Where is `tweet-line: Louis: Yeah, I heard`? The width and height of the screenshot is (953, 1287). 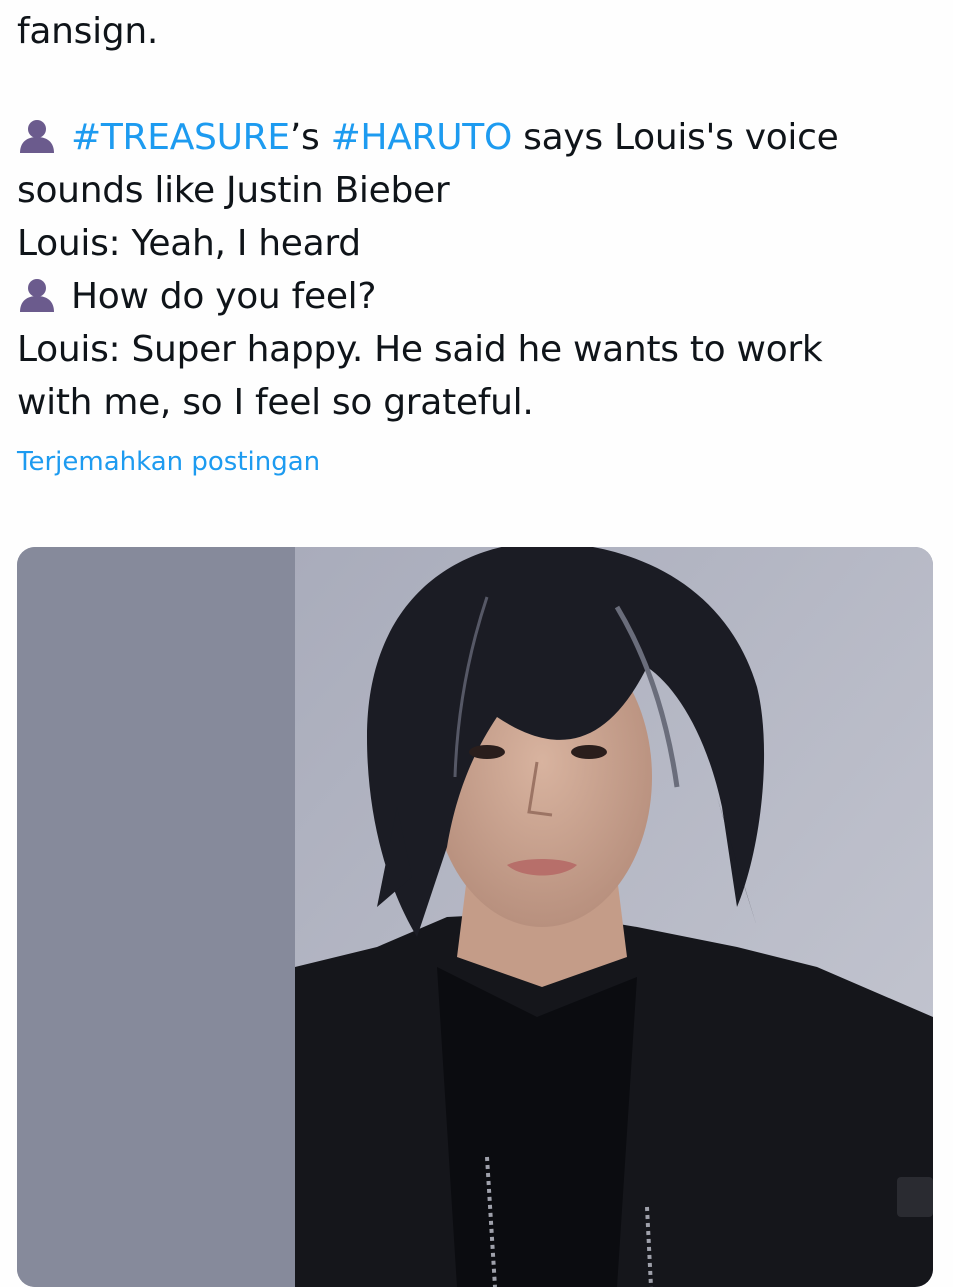 tweet-line: Louis: Yeah, I heard is located at coordinates (189, 243).